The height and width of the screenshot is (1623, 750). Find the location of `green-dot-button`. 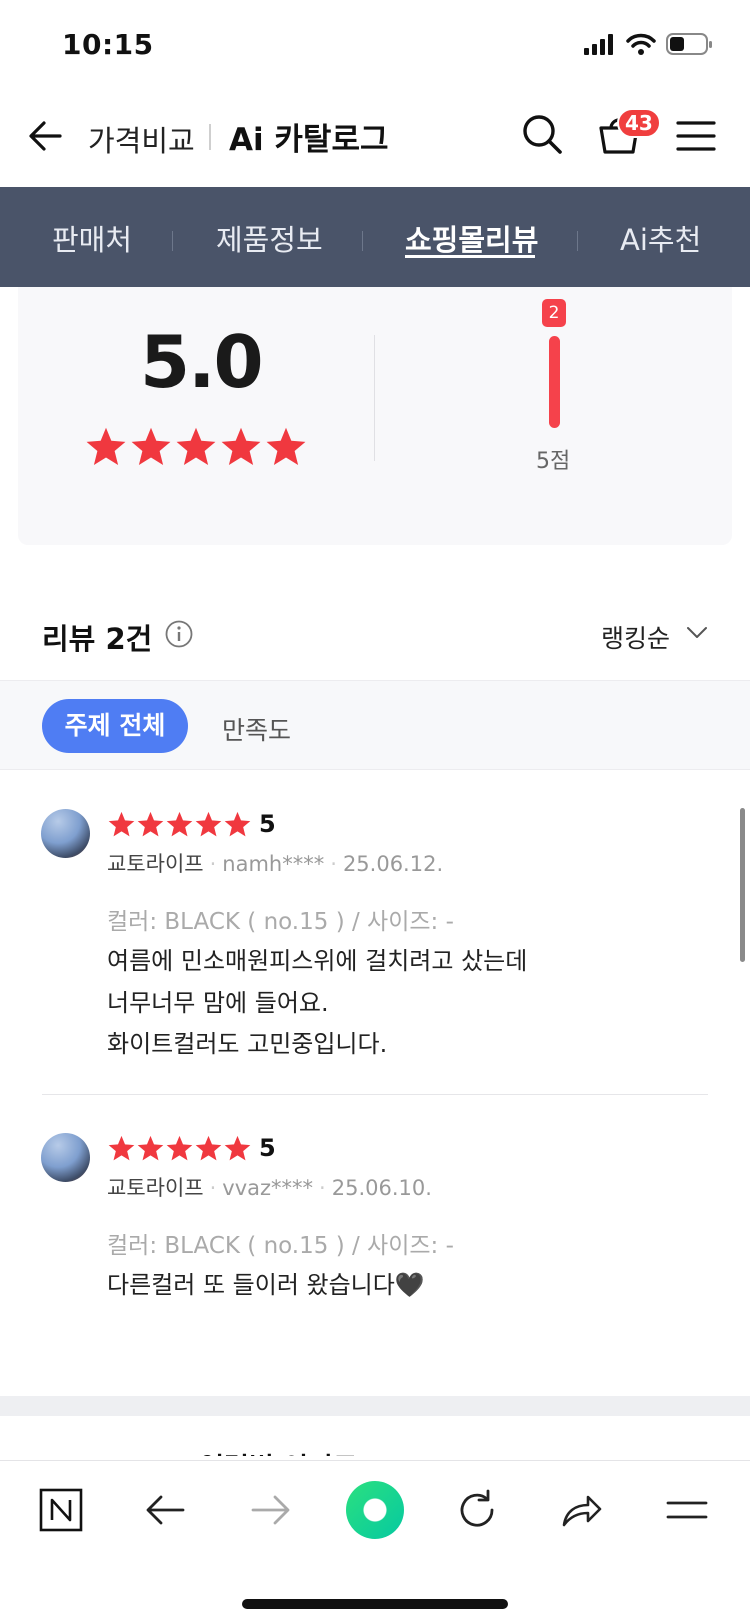

green-dot-button is located at coordinates (375, 1510).